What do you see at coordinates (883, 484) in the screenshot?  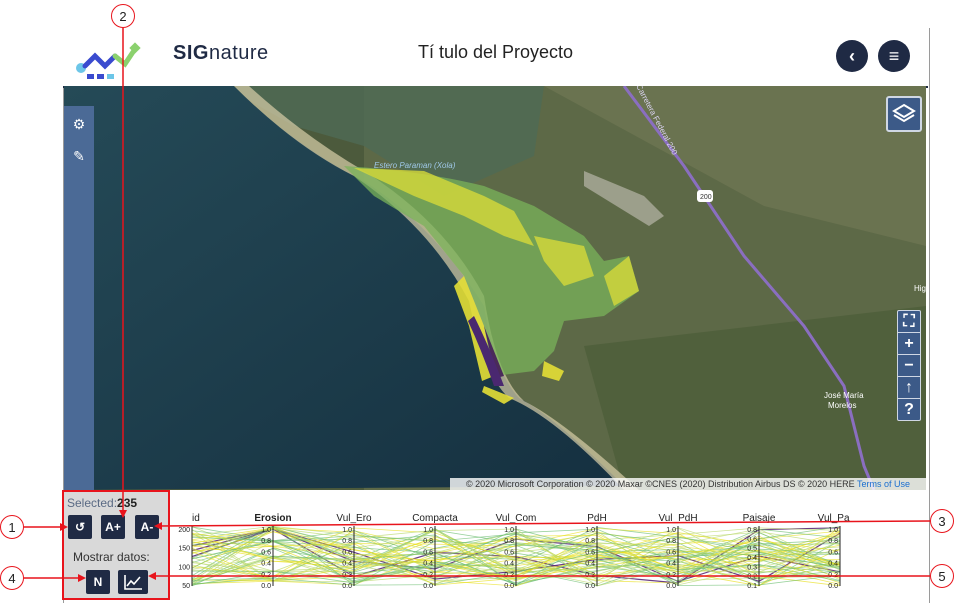 I see `terms-of-use-link: Terms of Use` at bounding box center [883, 484].